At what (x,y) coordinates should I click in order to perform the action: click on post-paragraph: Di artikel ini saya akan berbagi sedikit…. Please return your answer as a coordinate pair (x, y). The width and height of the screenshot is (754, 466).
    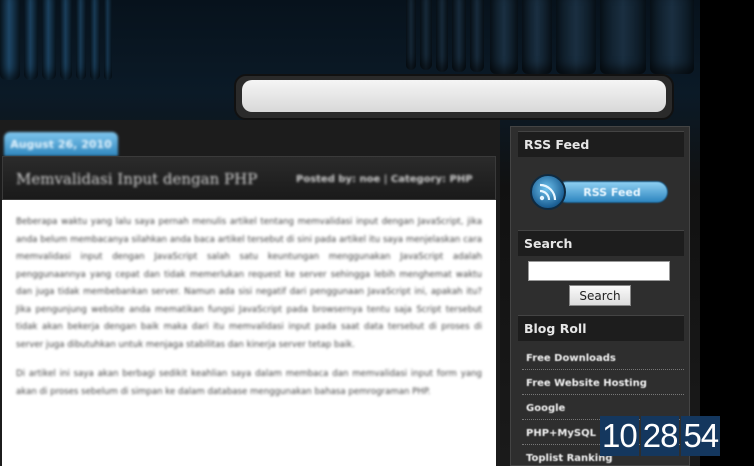
    Looking at the image, I should click on (249, 383).